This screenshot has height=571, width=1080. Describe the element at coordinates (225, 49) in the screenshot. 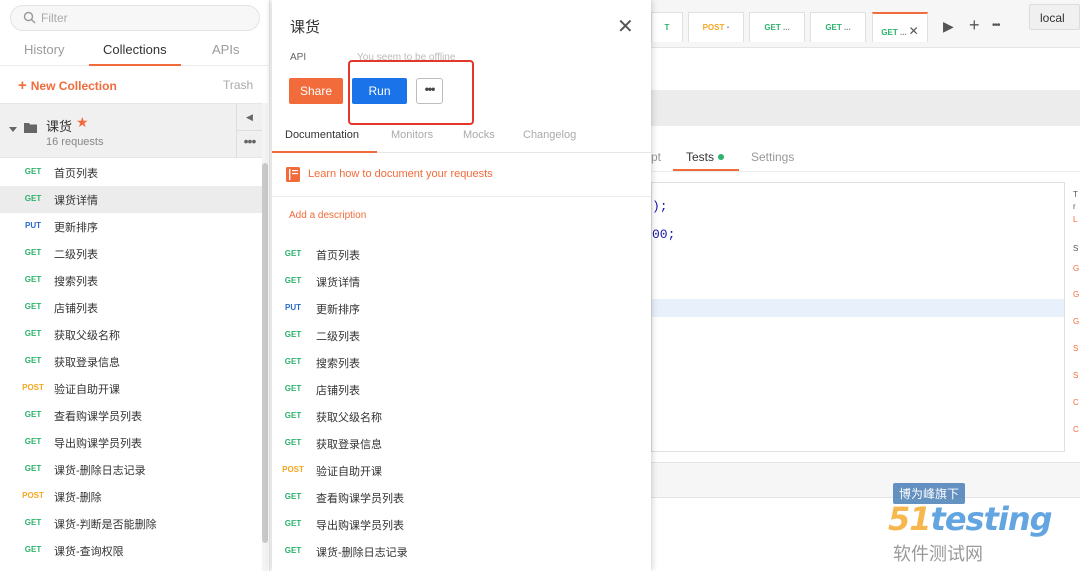

I see `tab-apis: APIs` at that location.